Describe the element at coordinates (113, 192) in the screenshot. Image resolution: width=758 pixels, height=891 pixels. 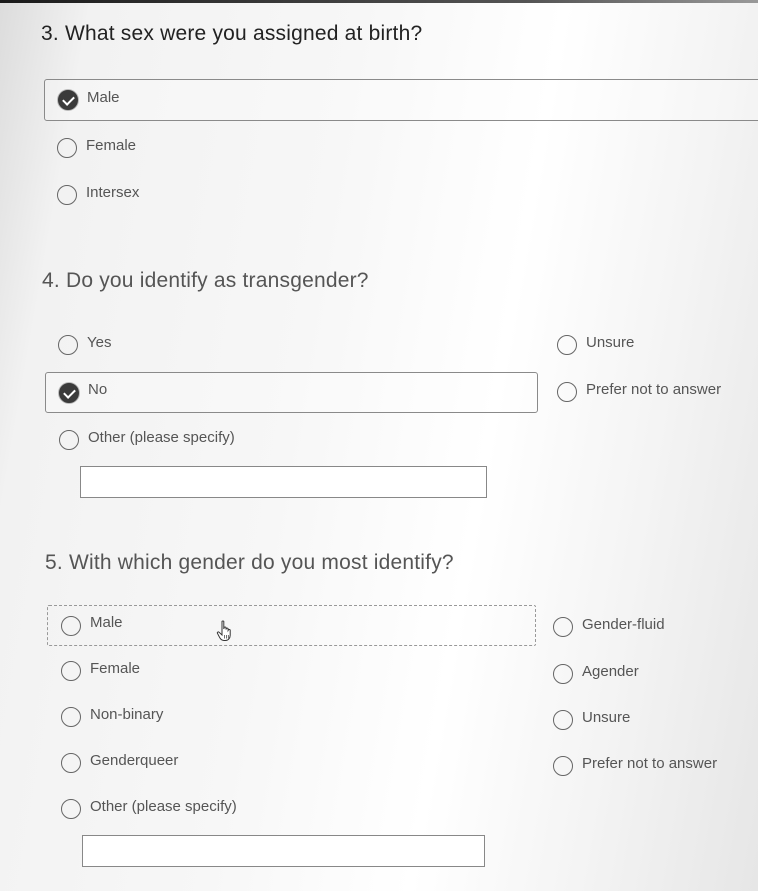
I see `option-label: Intersex` at that location.